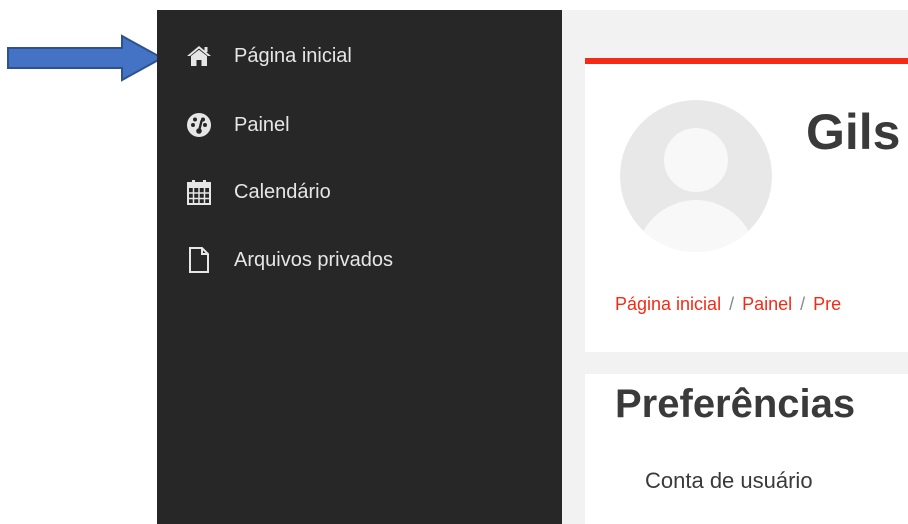 This screenshot has width=908, height=524. What do you see at coordinates (199, 192) in the screenshot?
I see `calendar-icon` at bounding box center [199, 192].